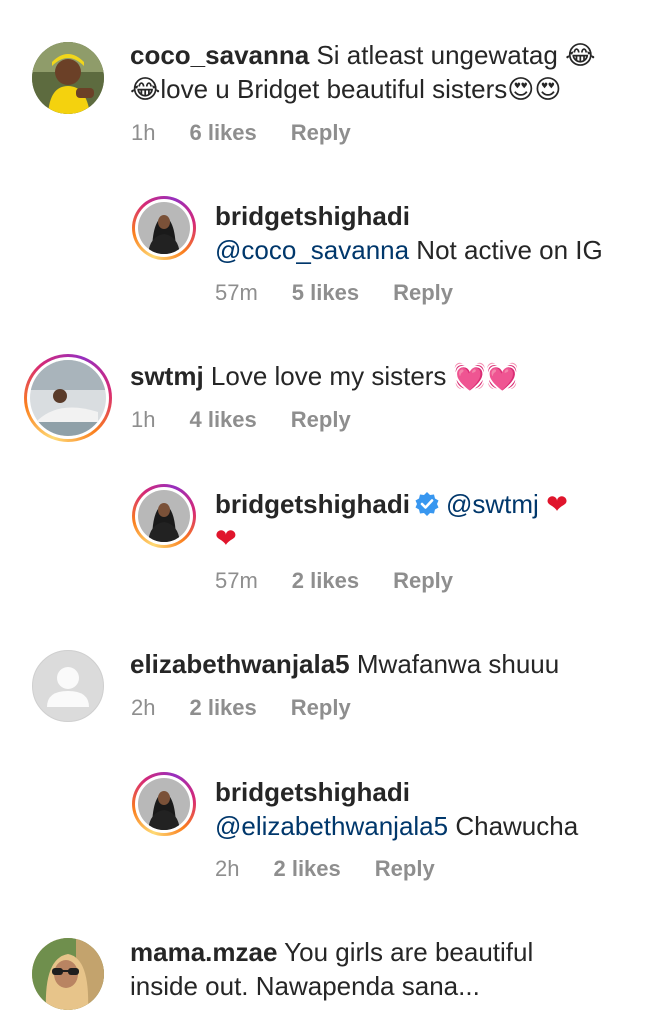  Describe the element at coordinates (325, 292) in the screenshot. I see `likes-count: 5 likes` at that location.